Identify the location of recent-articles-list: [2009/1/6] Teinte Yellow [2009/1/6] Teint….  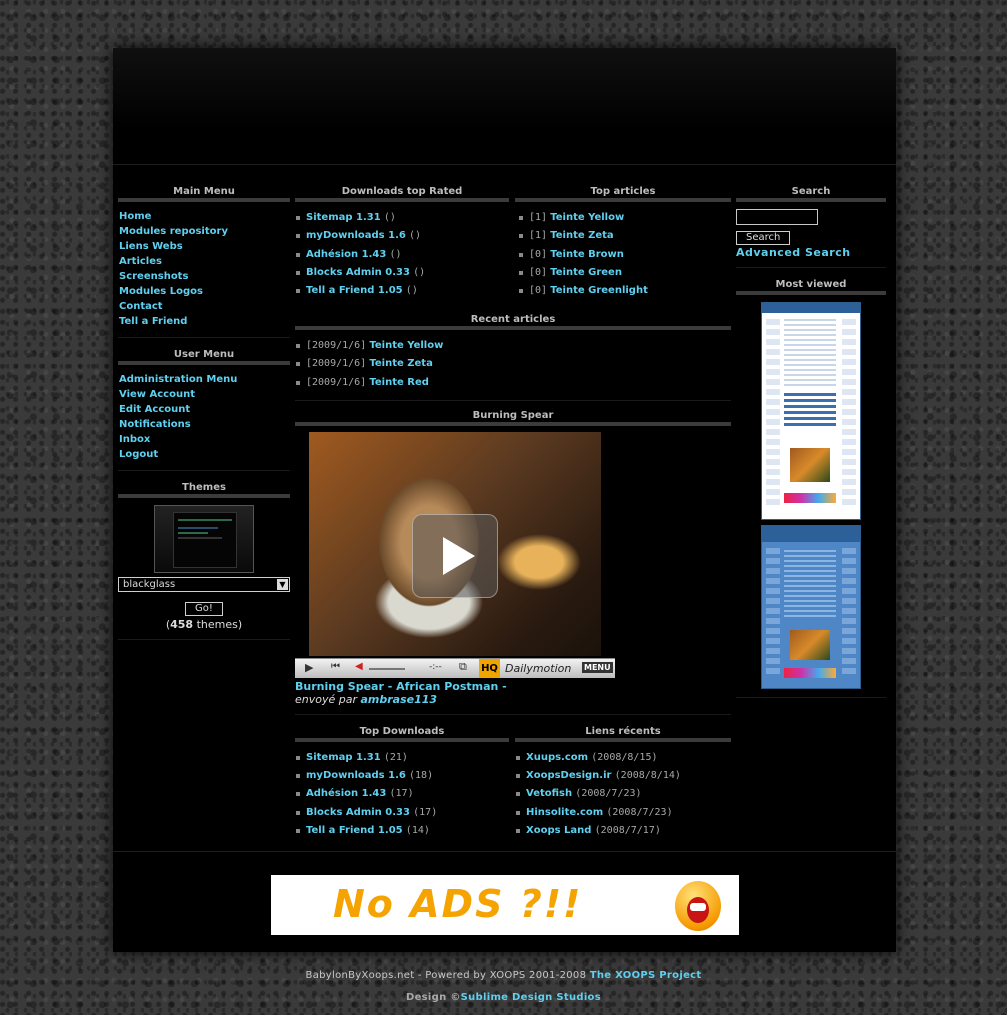
(513, 364).